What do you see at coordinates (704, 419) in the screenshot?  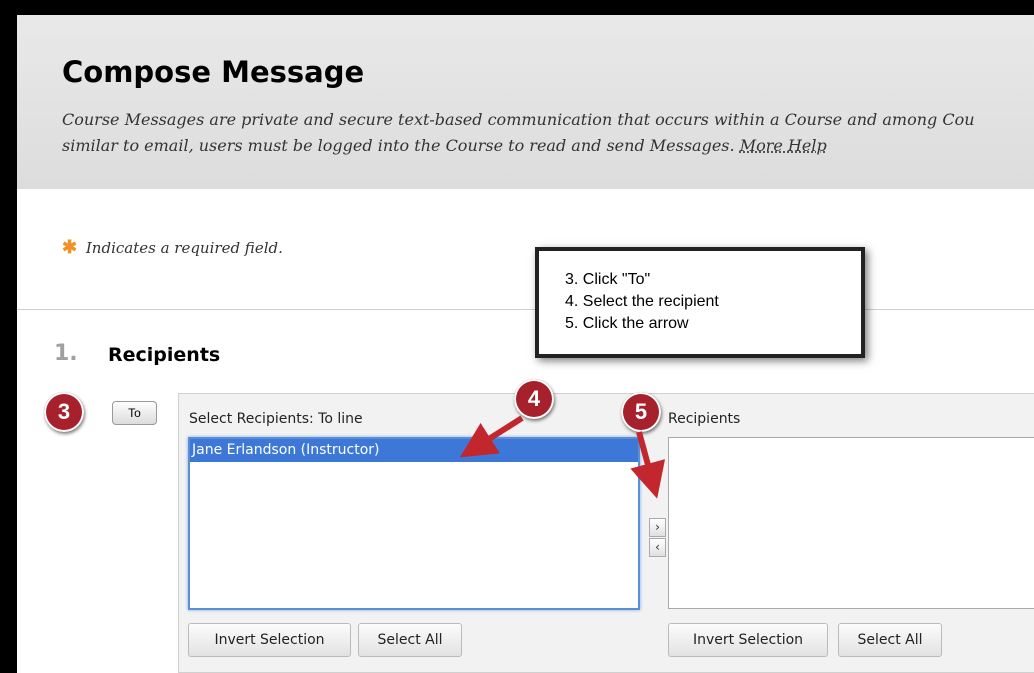 I see `recipients-label: Recipients` at bounding box center [704, 419].